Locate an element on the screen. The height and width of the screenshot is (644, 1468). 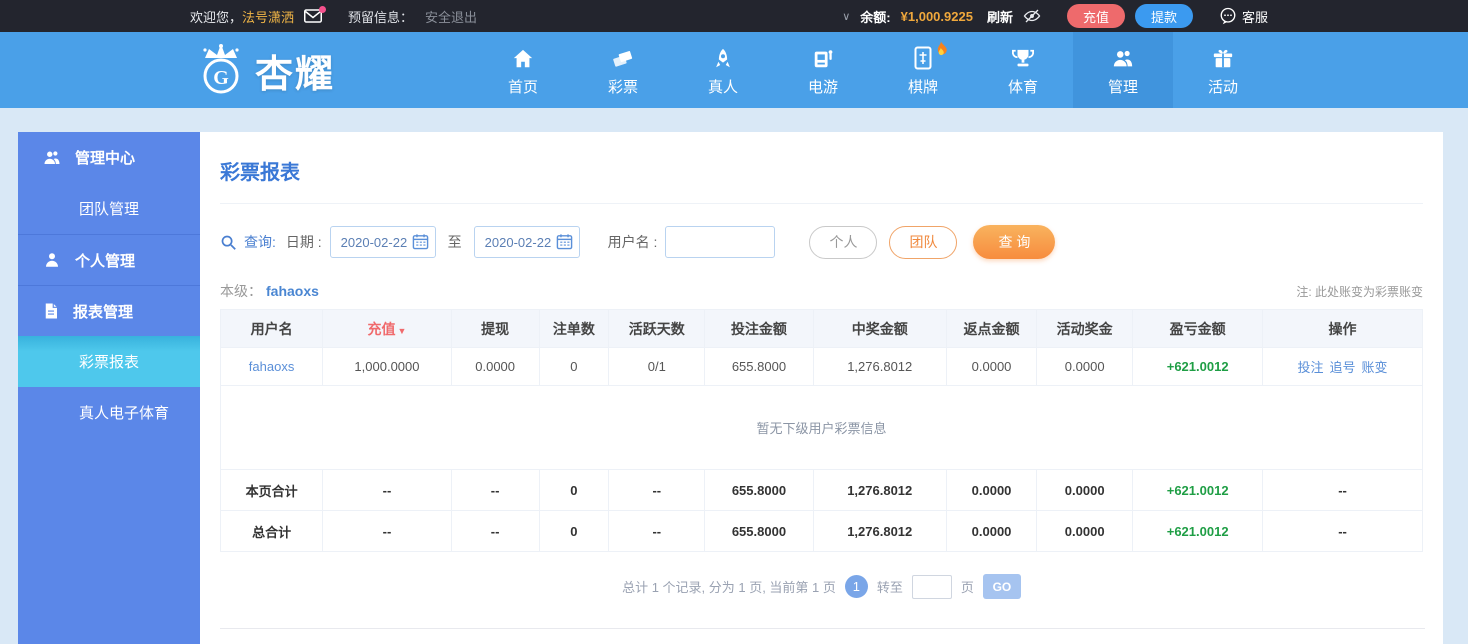
level-username-link: fahaoxs is located at coordinates (292, 291).